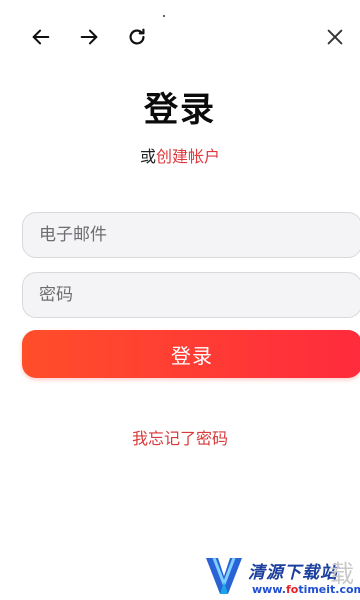 The image size is (360, 600). I want to click on close-icon, so click(335, 37).